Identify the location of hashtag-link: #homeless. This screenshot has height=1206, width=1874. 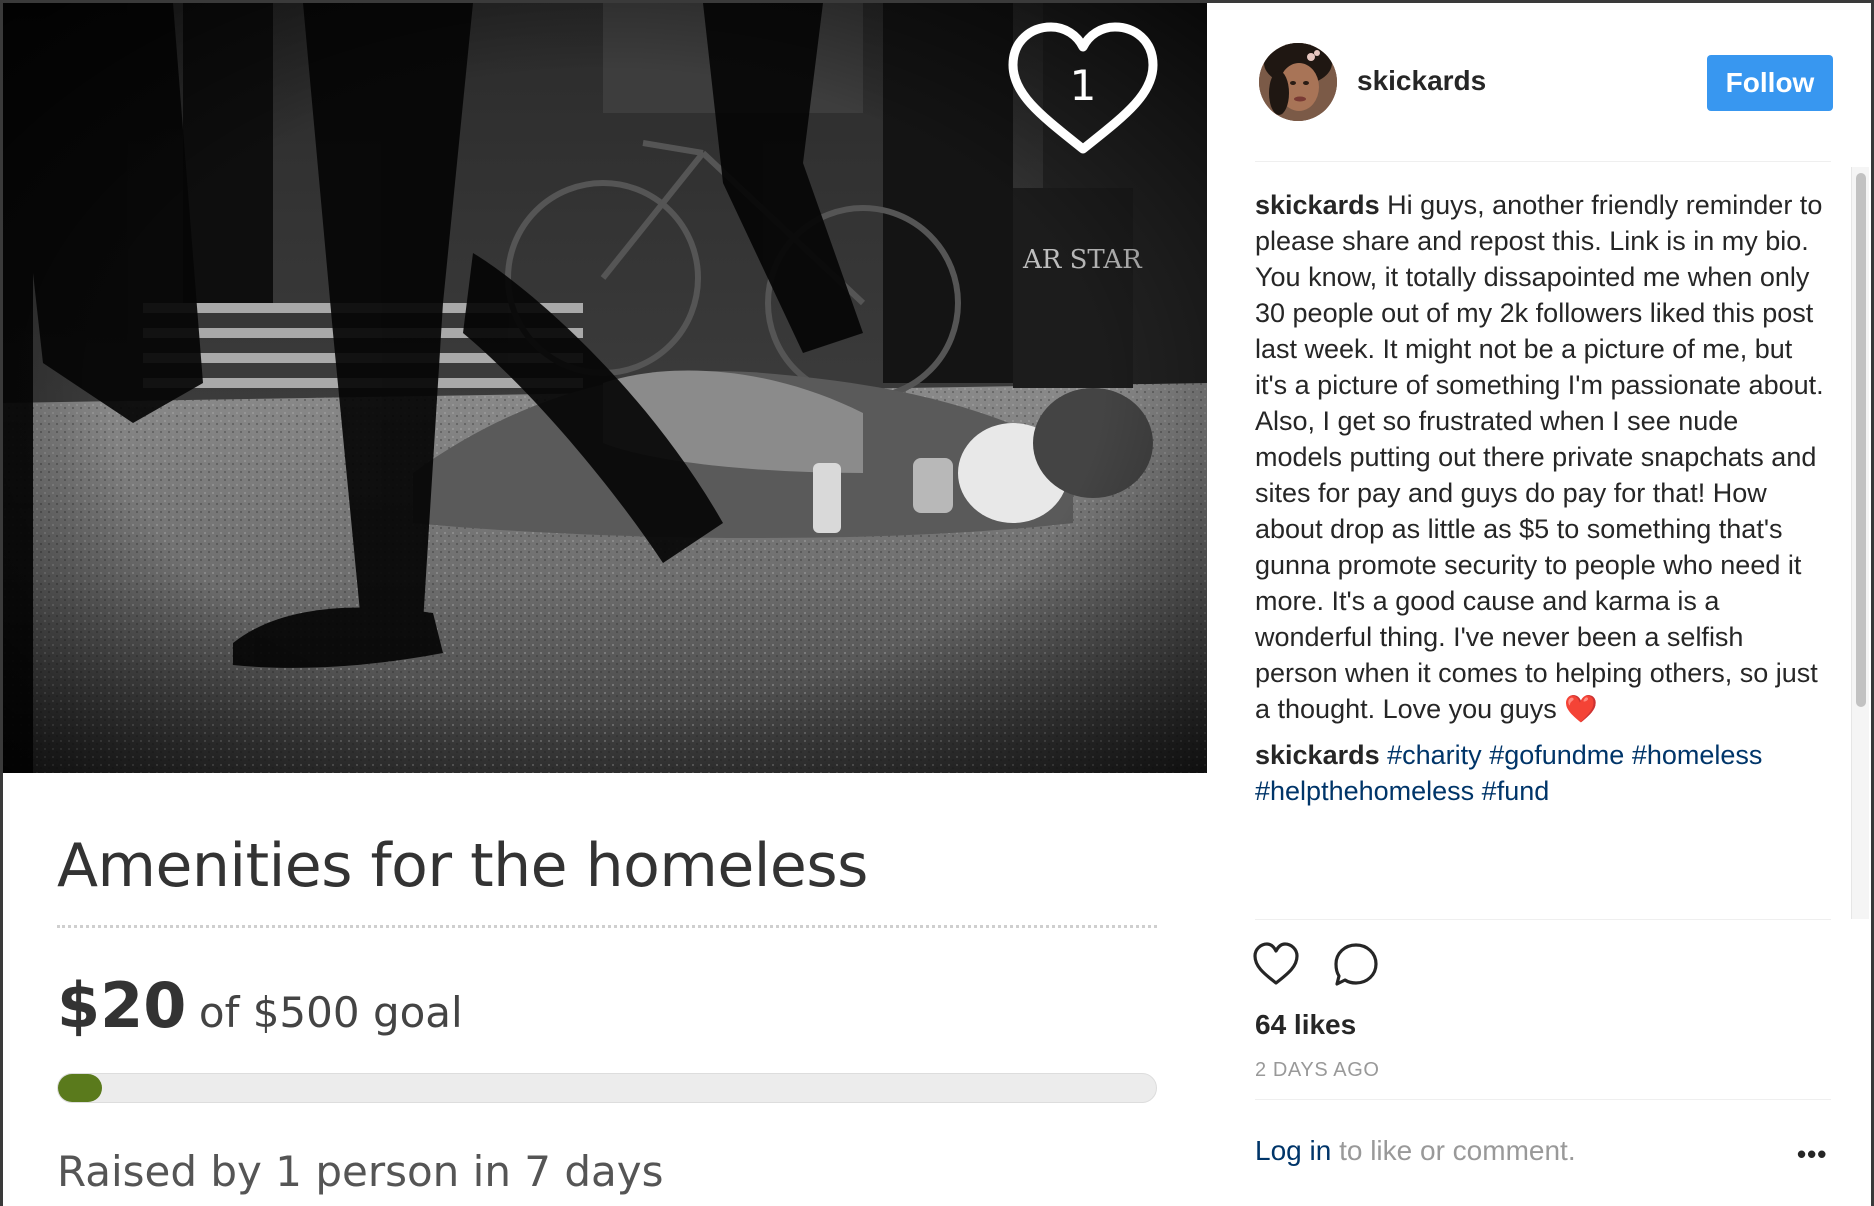
(1697, 755).